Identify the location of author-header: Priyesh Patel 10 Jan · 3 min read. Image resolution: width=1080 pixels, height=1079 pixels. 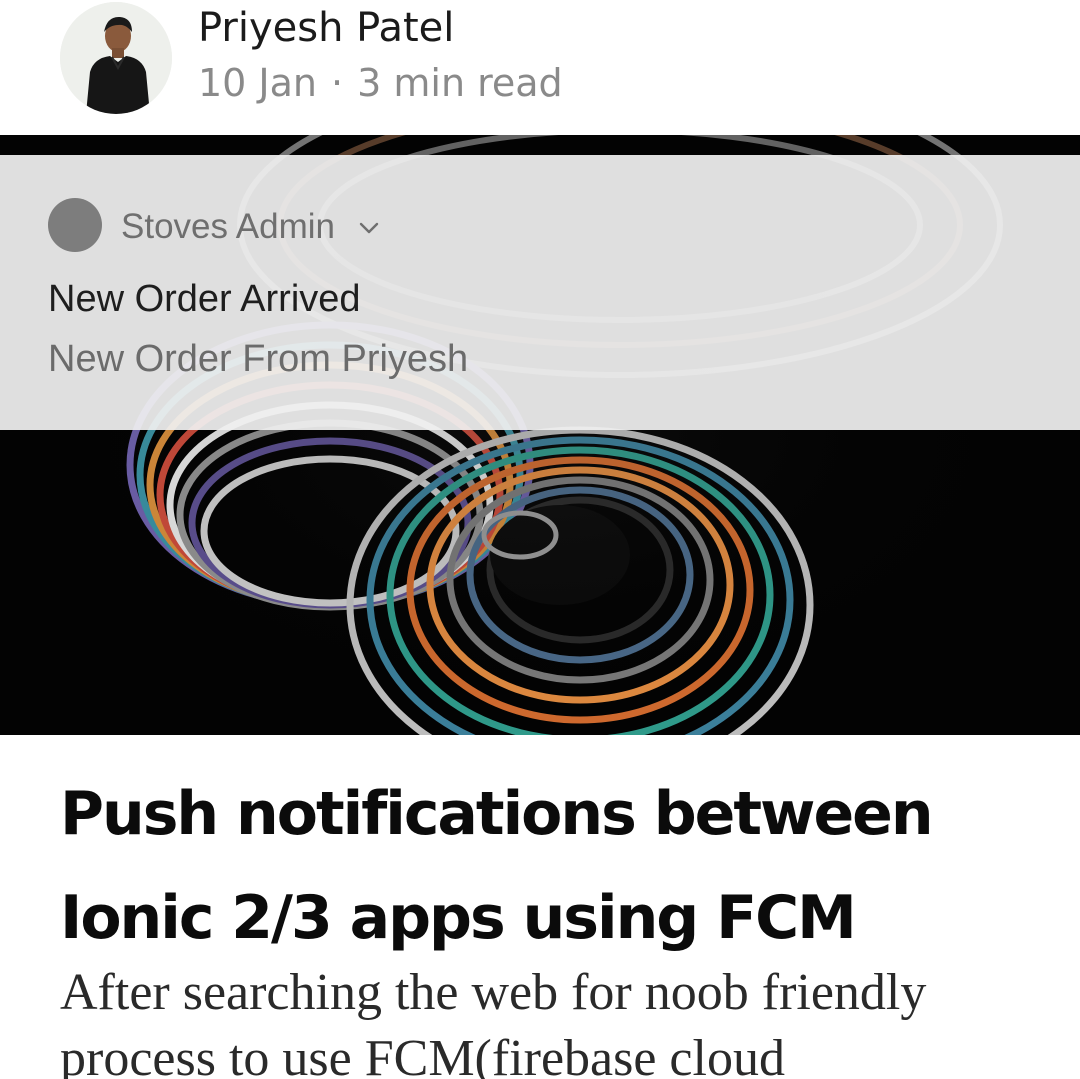
(540, 67).